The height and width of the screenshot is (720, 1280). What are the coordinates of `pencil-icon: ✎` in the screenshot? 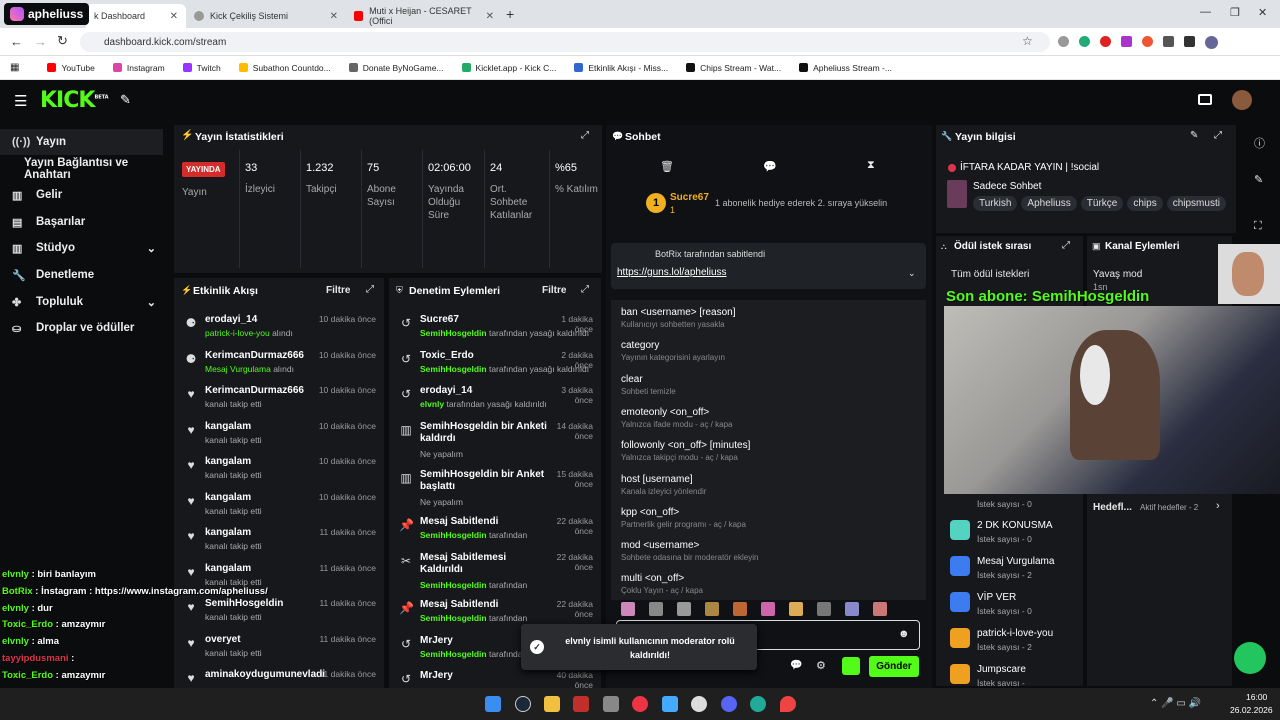 It's located at (1258, 179).